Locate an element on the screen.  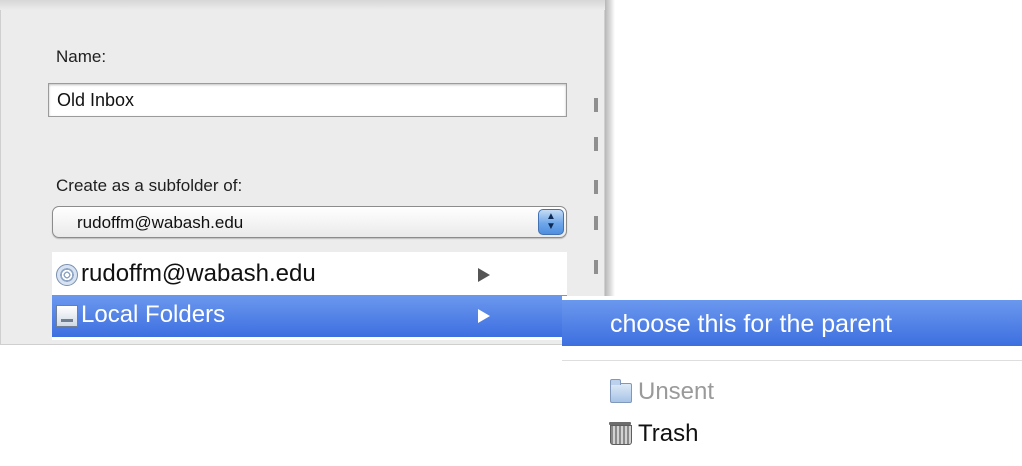
menu-separator is located at coordinates (792, 360).